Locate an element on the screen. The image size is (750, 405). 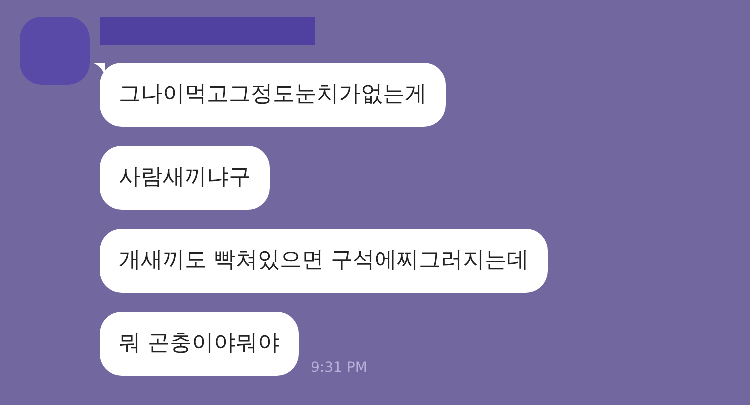
message-time: 9:31 PM is located at coordinates (339, 368).